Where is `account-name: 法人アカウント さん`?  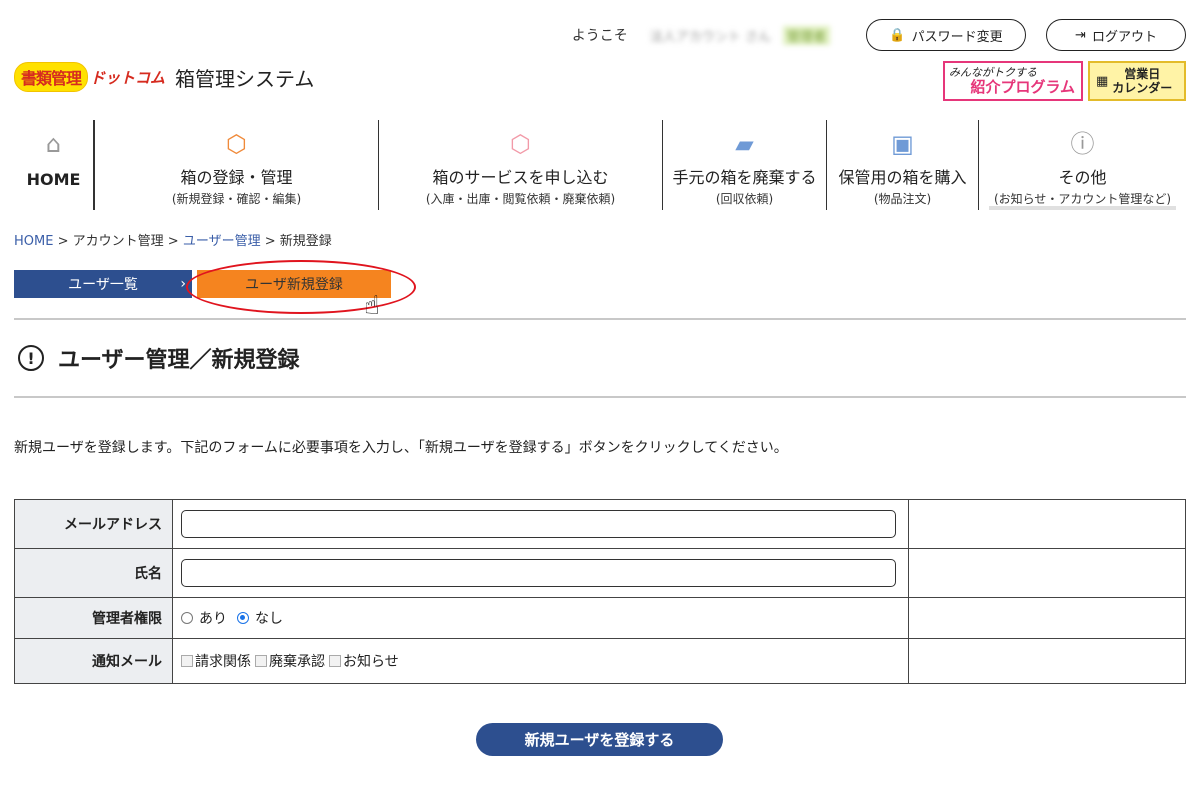 account-name: 法人アカウント さん is located at coordinates (710, 37).